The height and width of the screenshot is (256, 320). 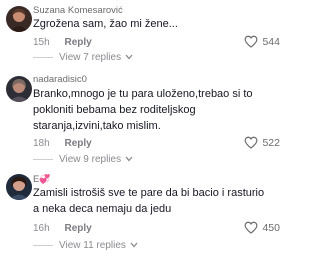 I want to click on comment-meta: 16h Reply, so click(x=62, y=228).